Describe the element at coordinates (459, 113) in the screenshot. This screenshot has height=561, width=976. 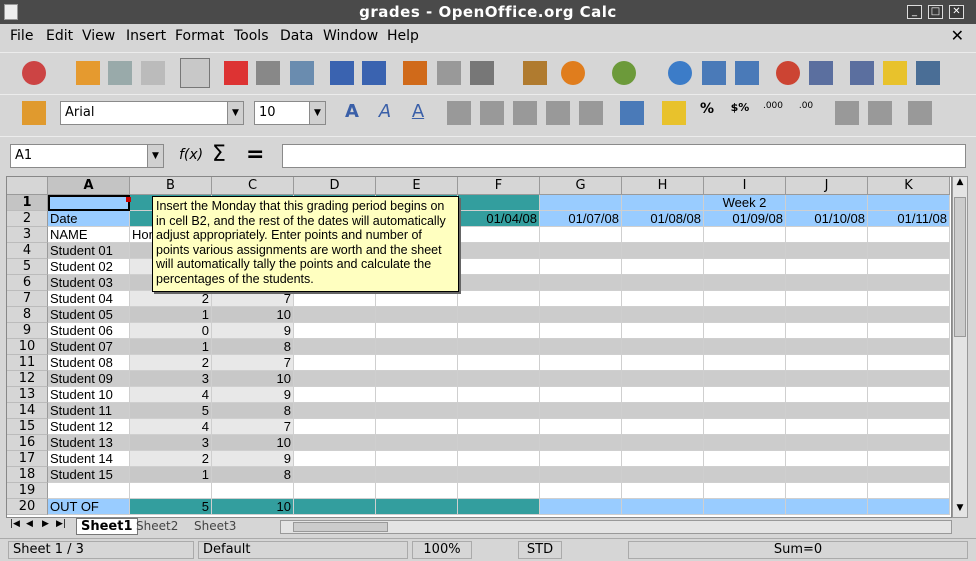
I see `align-left-icon` at that location.